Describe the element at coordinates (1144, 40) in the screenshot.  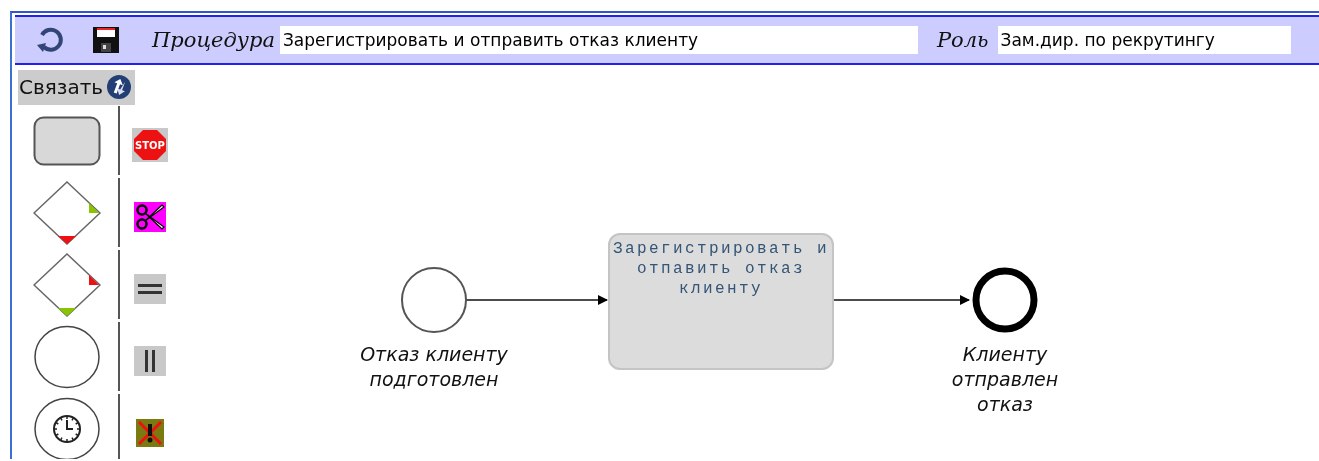
I see `role-field: Зам.дир. по рекрутингу` at that location.